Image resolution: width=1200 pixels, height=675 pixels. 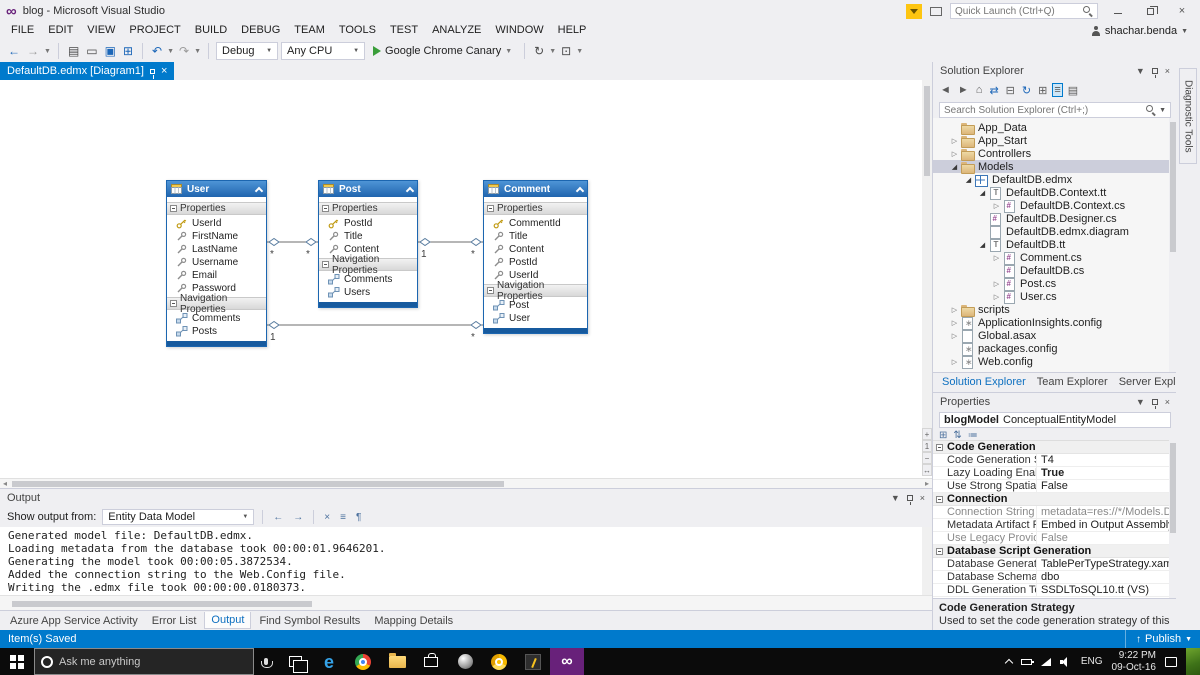 I want to click on undo-dropdown-icon: ▼, so click(x=170, y=51).